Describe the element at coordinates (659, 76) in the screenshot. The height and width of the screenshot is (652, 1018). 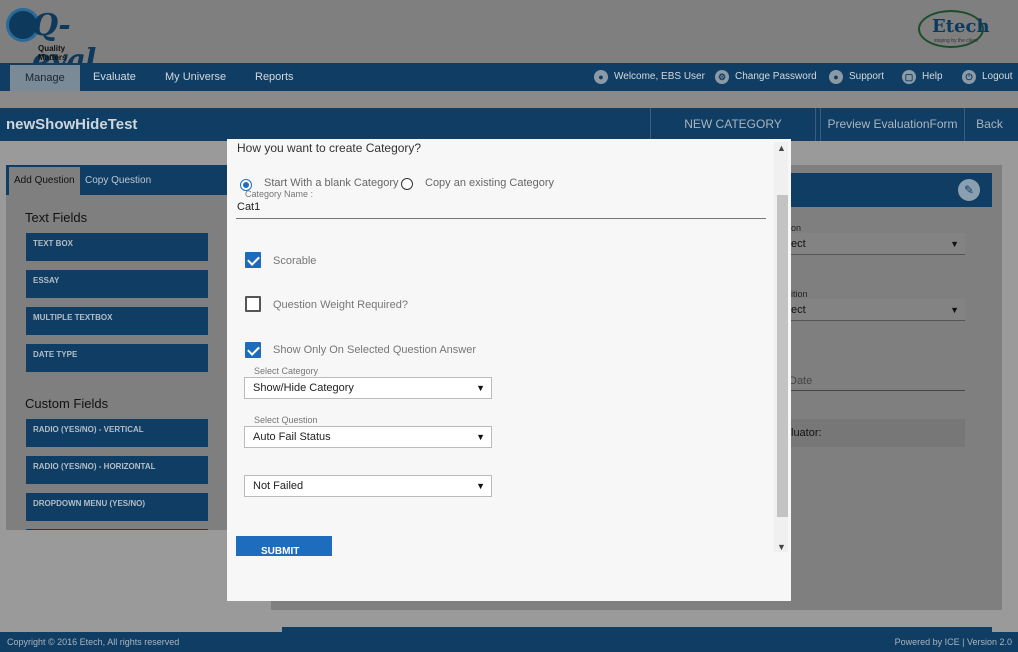
I see `welcome-label: Welcome, EBS User` at that location.